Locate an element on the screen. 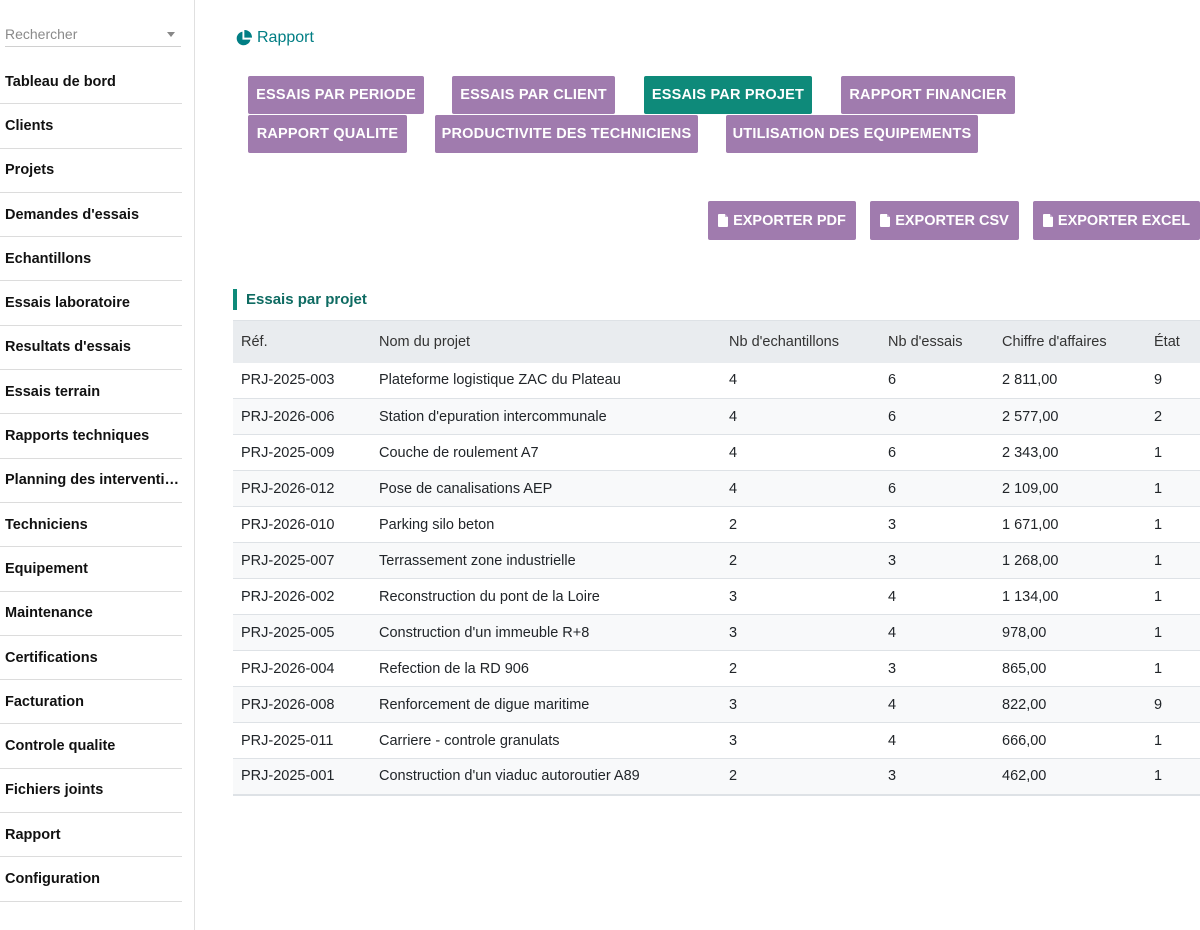 The height and width of the screenshot is (930, 1200). report-button-rapport-qualite: RAPPORT QUALITE is located at coordinates (327, 134).